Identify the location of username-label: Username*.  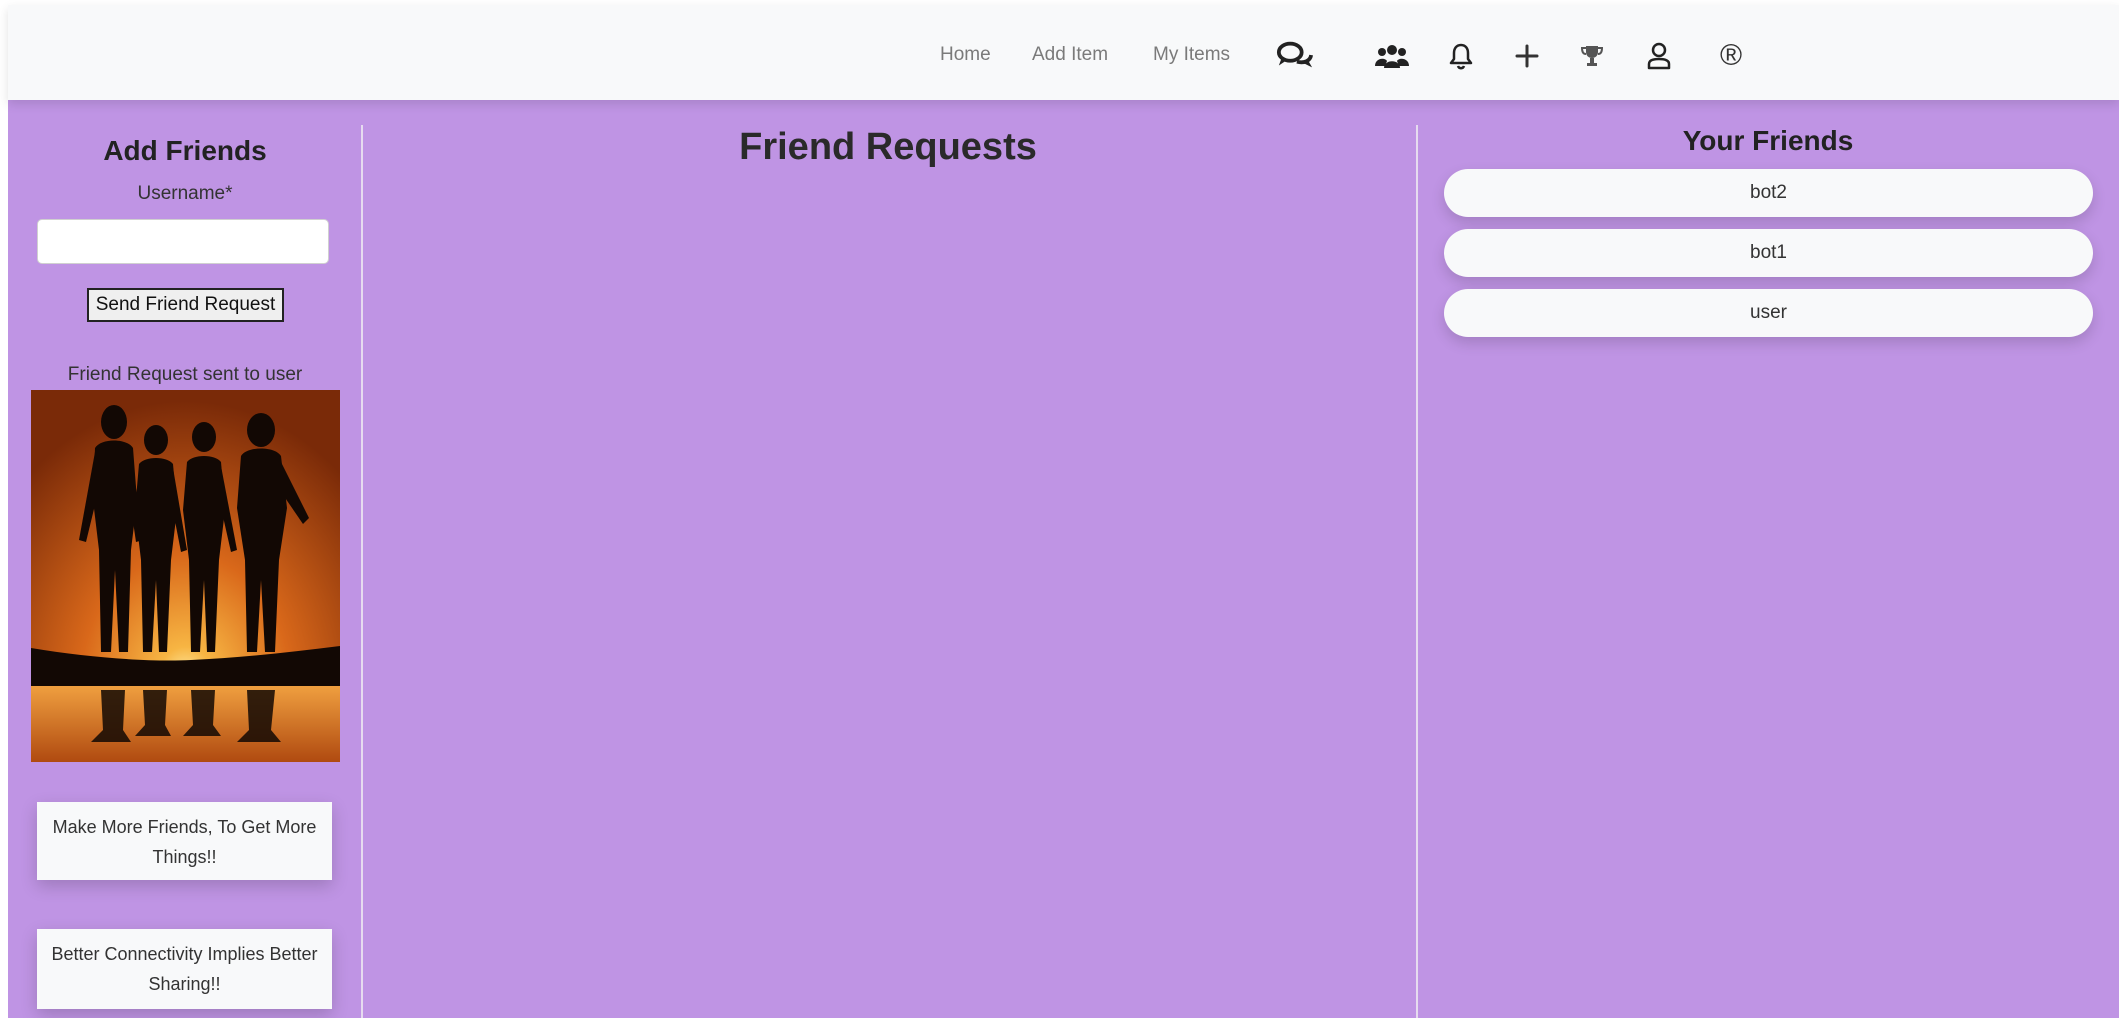
(185, 193).